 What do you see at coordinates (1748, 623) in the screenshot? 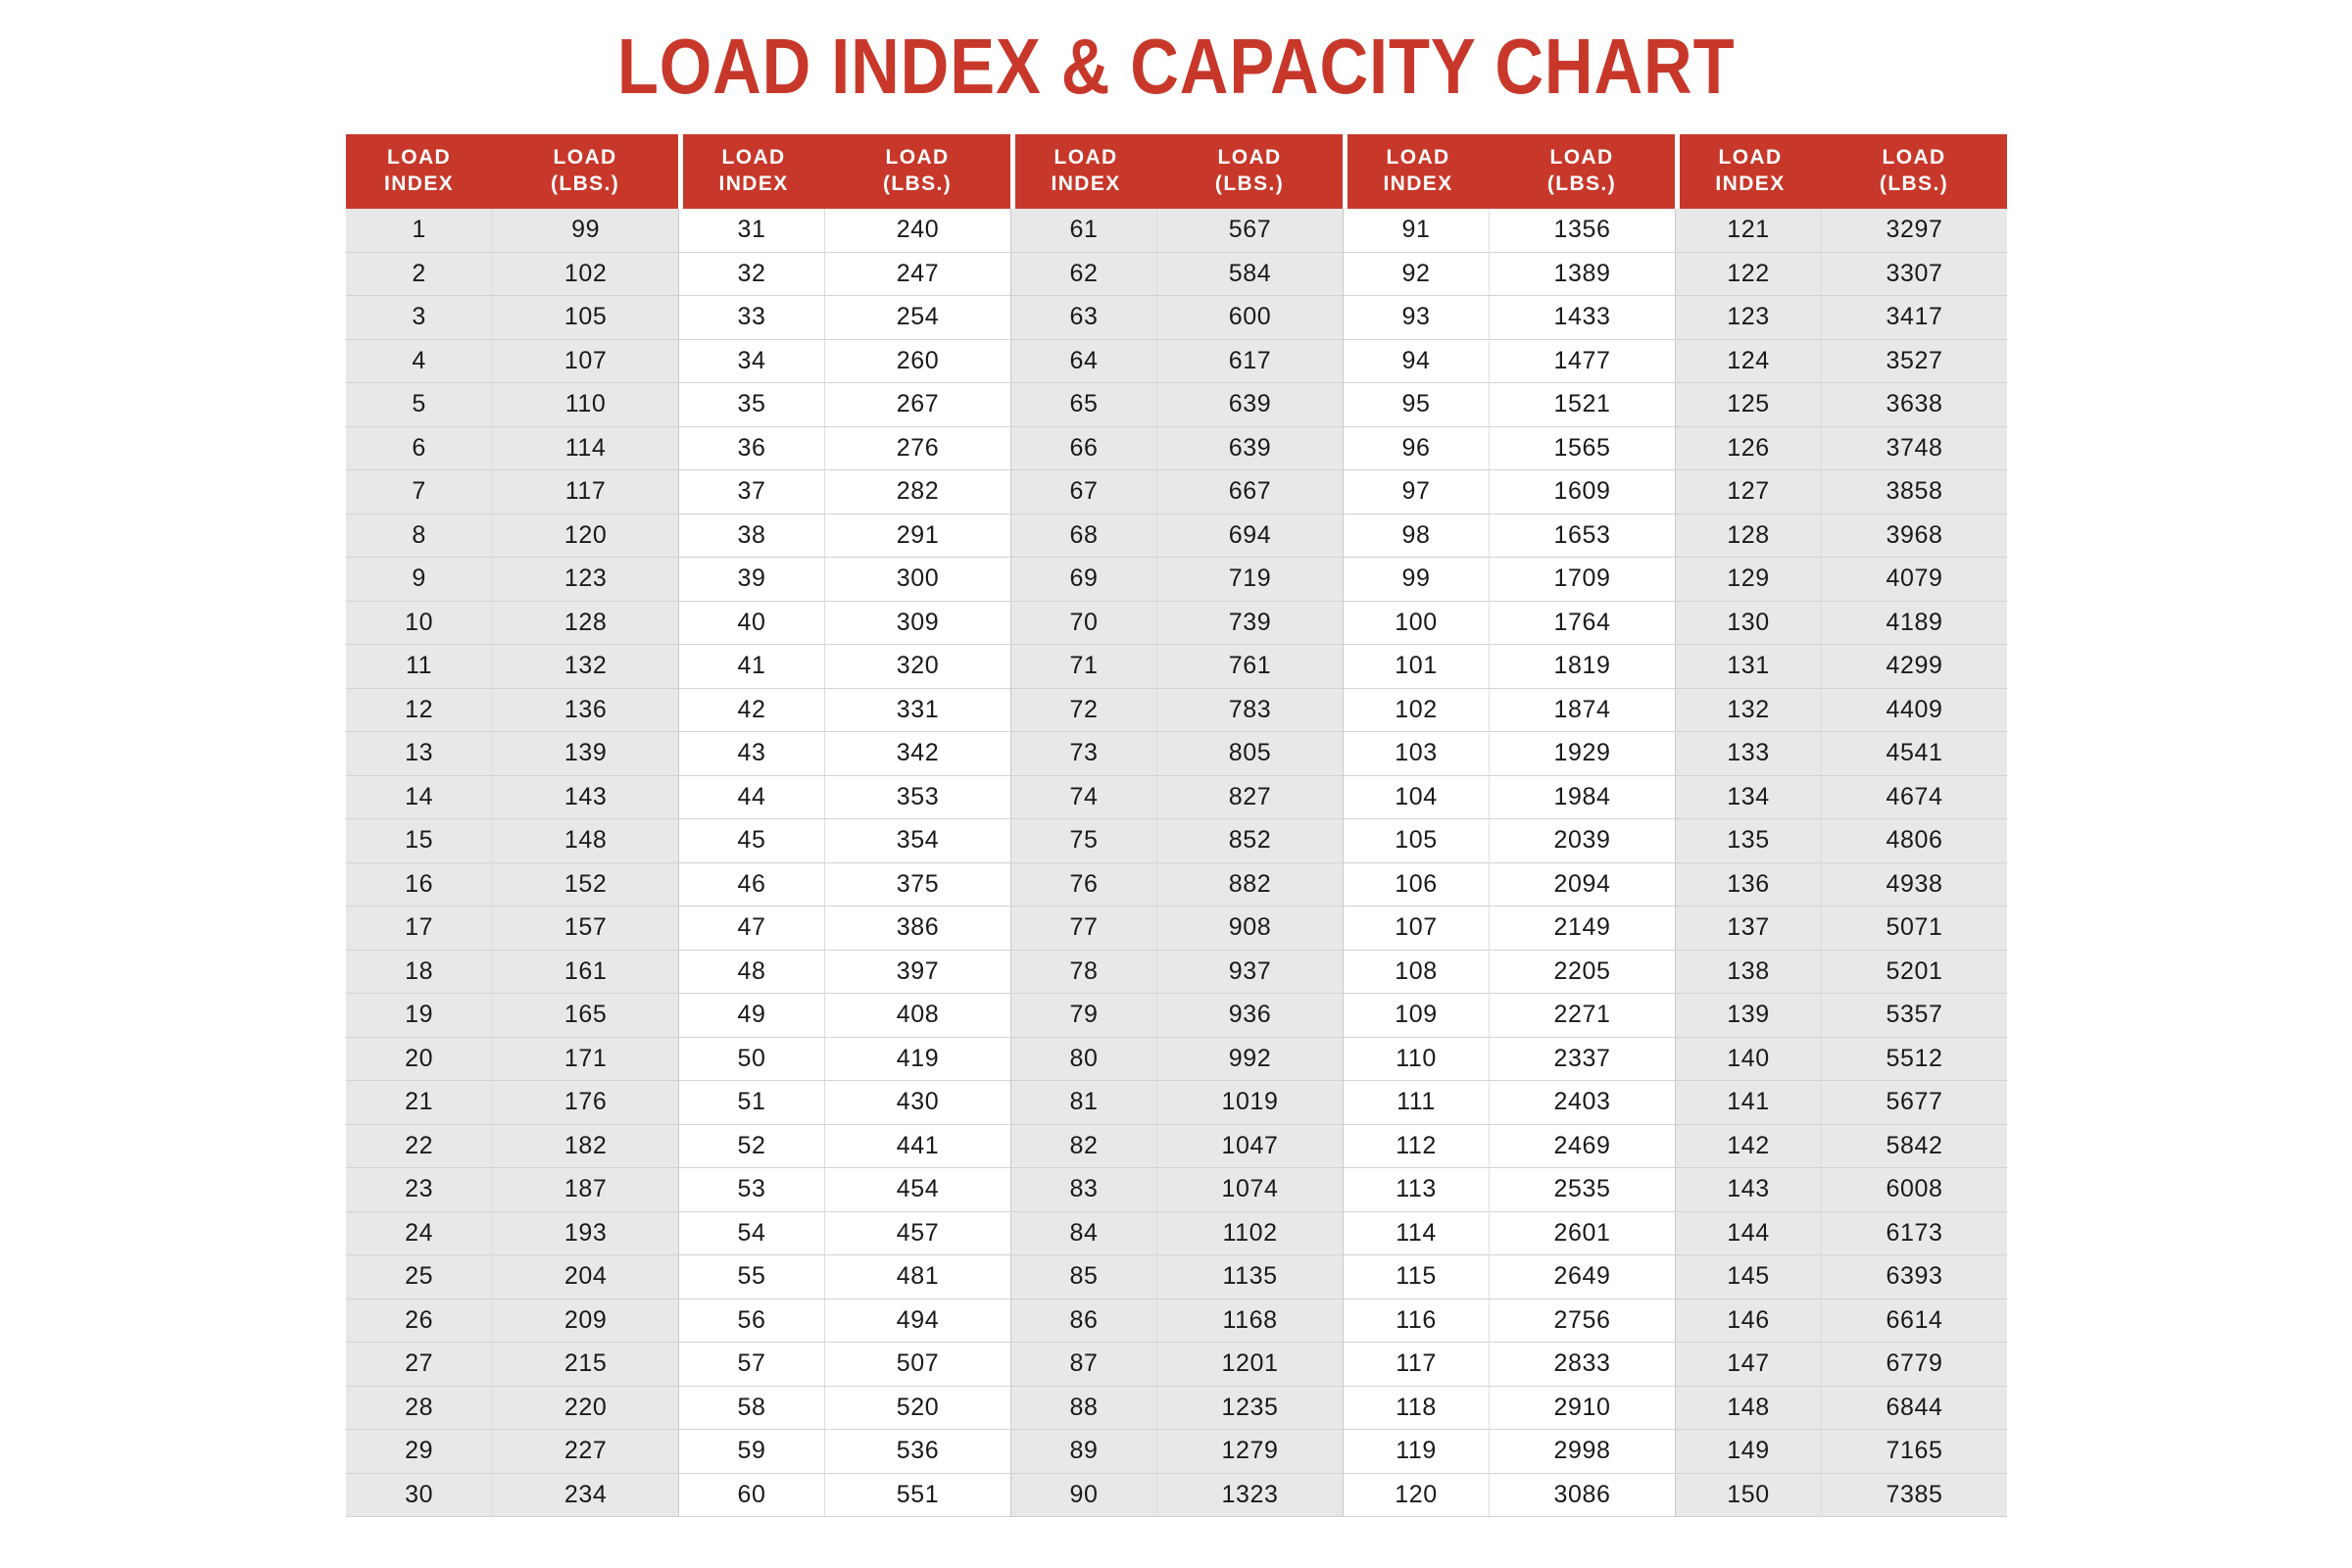
I see `cell-load-index: 130` at bounding box center [1748, 623].